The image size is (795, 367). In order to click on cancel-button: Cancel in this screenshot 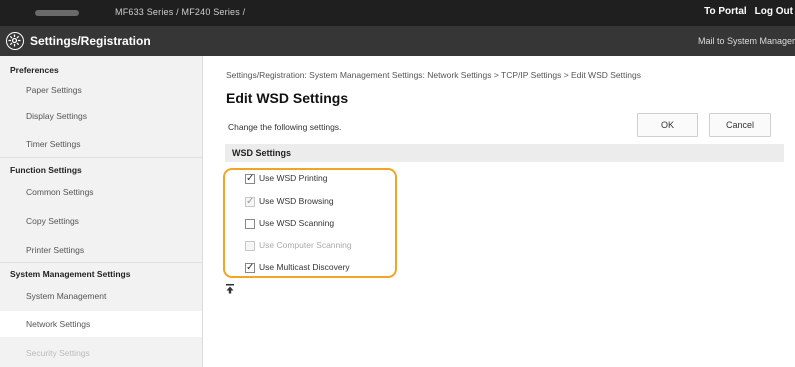, I will do `click(740, 125)`.